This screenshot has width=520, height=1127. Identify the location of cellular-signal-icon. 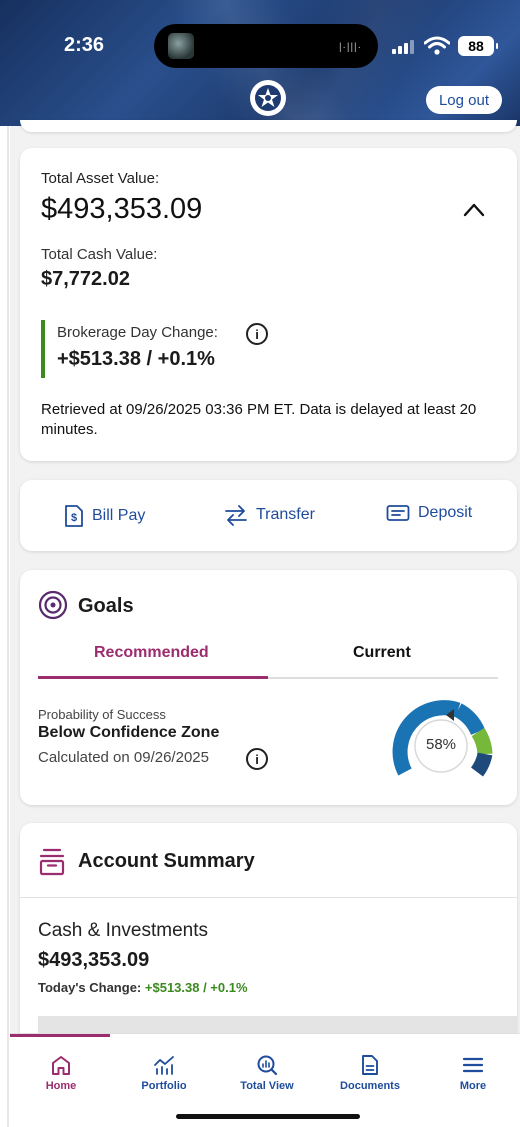
(404, 47).